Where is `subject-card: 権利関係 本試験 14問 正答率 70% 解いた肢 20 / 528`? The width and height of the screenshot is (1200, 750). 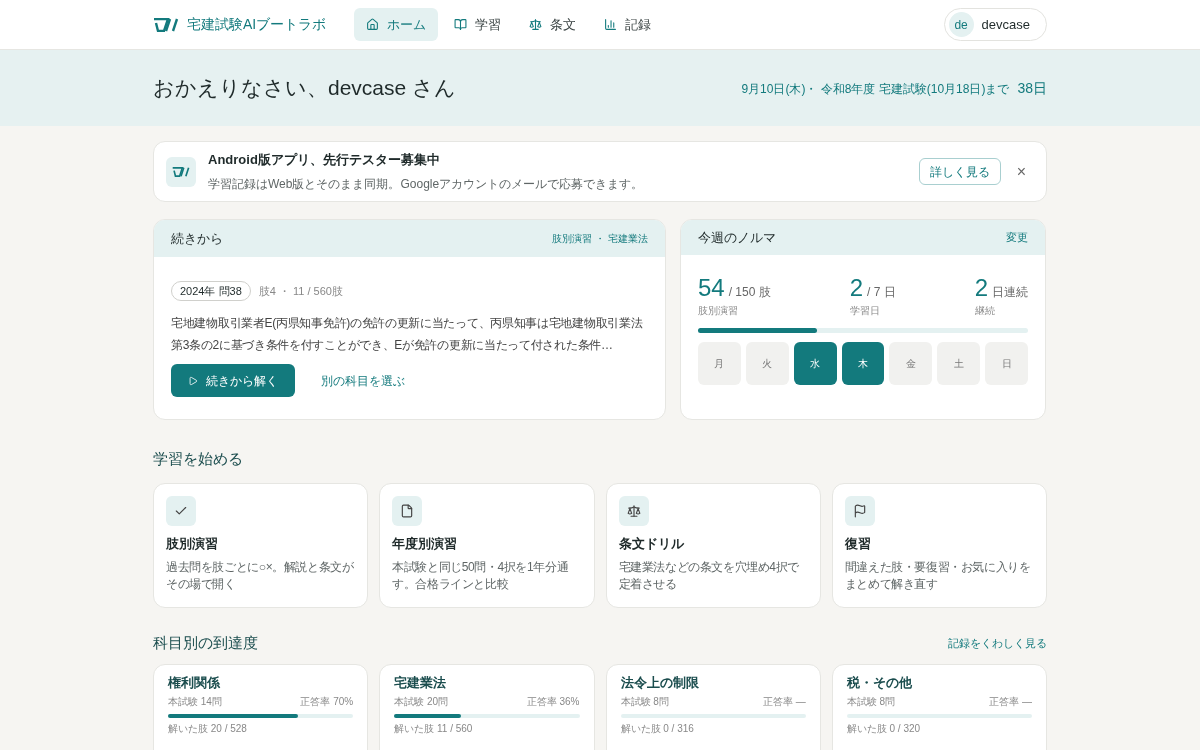 subject-card: 権利関係 本試験 14問 正答率 70% 解いた肢 20 / 528 is located at coordinates (261, 707).